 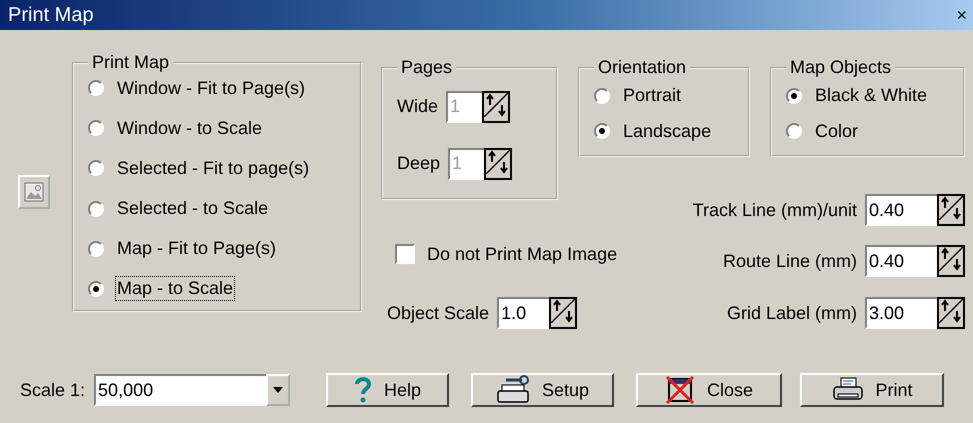 What do you see at coordinates (438, 313) in the screenshot?
I see `field-label: Object Scale` at bounding box center [438, 313].